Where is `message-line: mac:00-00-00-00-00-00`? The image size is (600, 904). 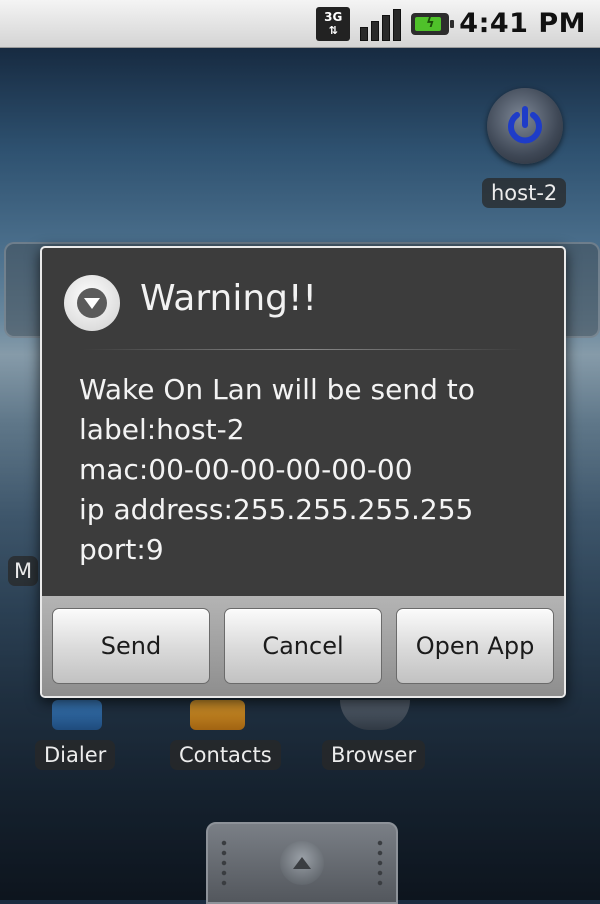 message-line: mac:00-00-00-00-00-00 is located at coordinates (246, 469).